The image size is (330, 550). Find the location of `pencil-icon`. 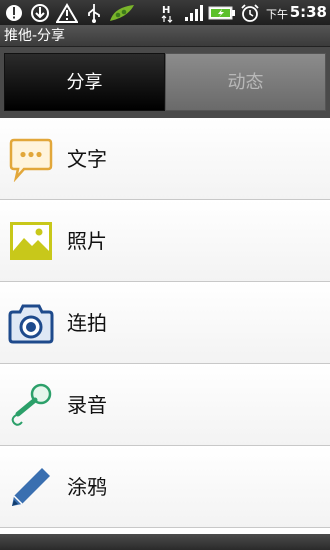

pencil-icon is located at coordinates (31, 487).